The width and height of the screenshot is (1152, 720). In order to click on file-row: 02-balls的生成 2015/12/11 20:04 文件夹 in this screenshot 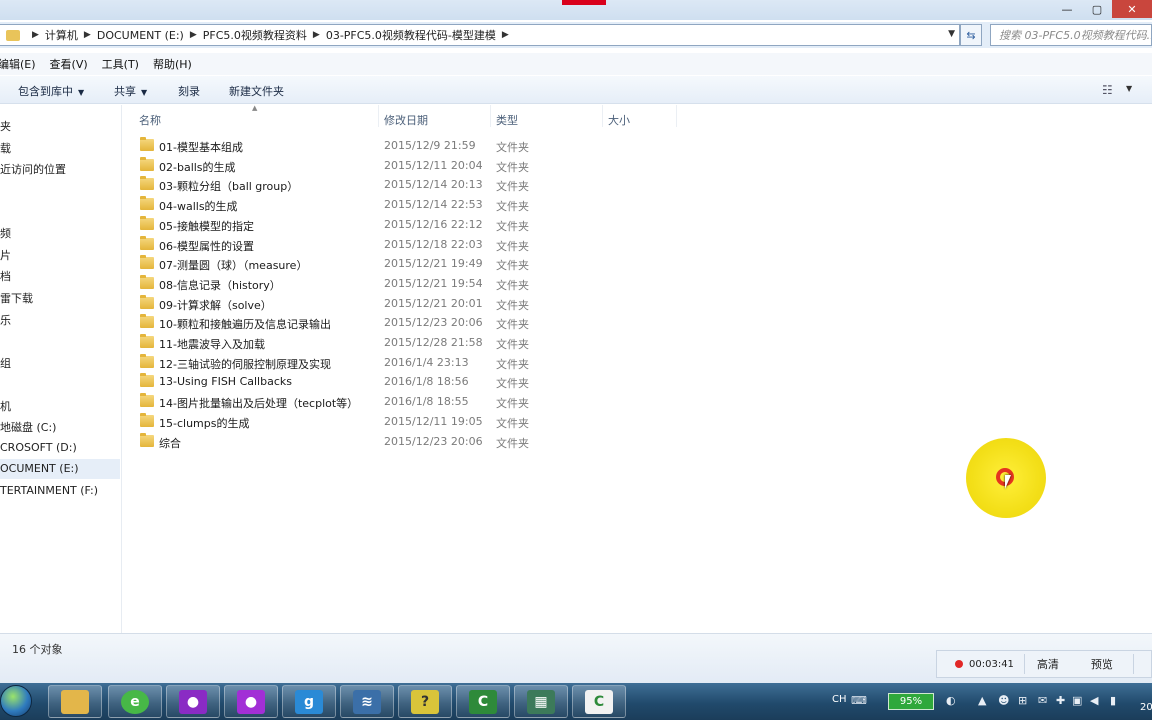, I will do `click(336, 165)`.